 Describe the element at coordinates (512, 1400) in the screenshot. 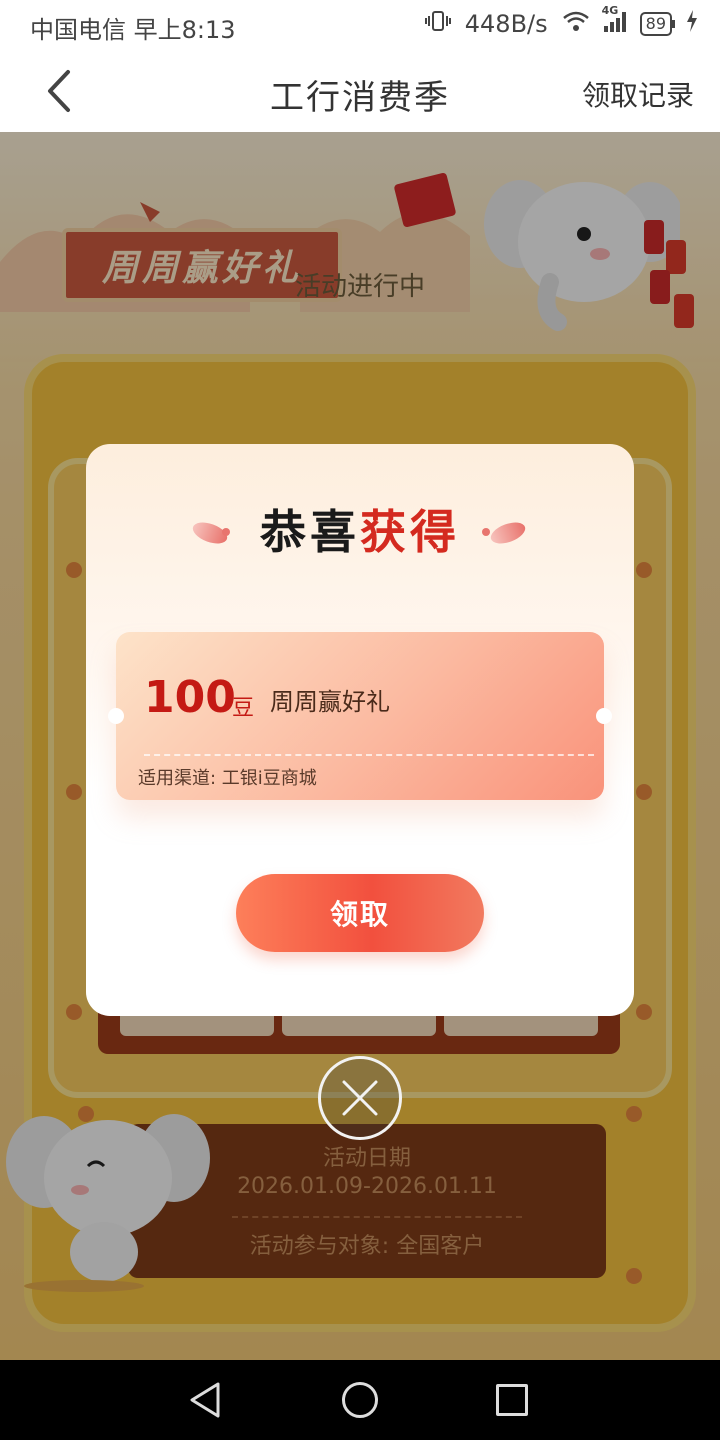

I see `system-recents-icon` at that location.